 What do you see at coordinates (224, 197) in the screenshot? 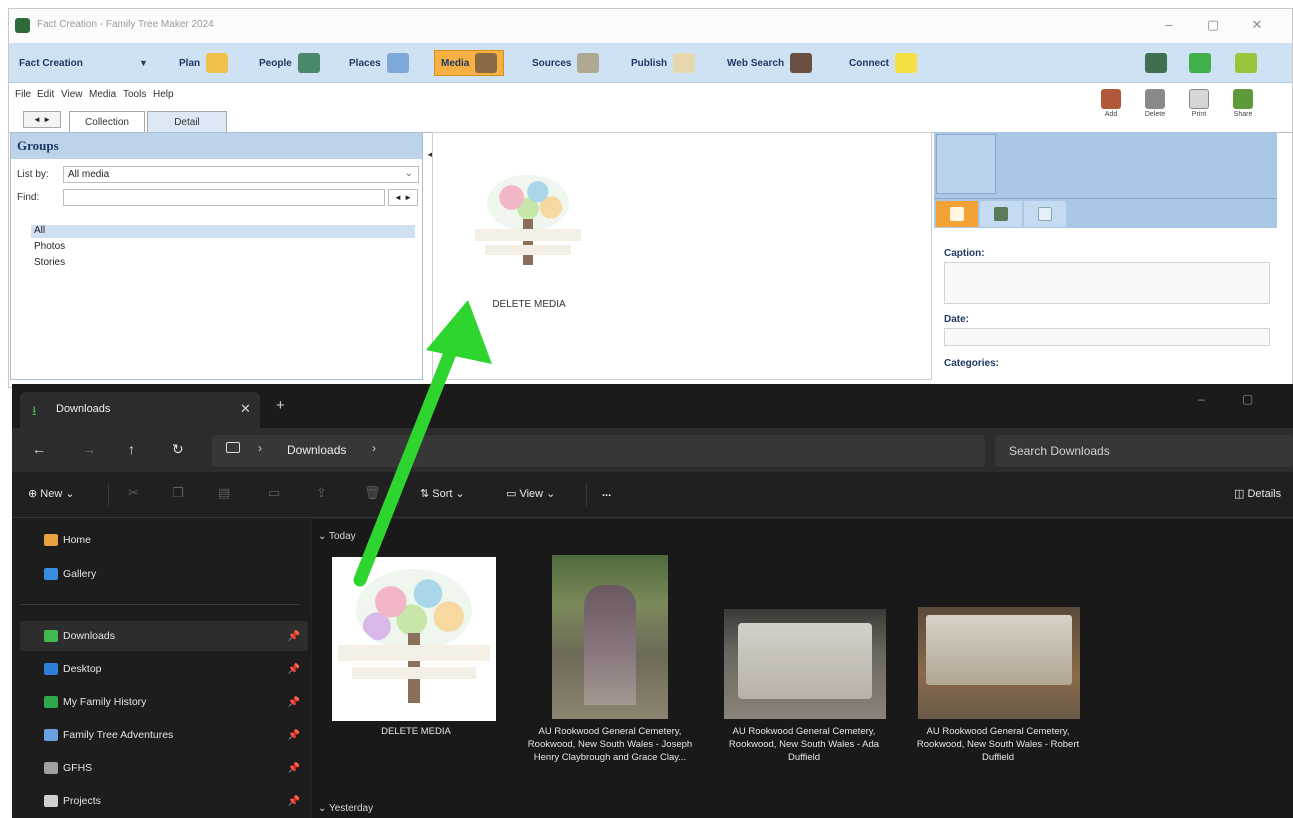
I see `find-input` at bounding box center [224, 197].